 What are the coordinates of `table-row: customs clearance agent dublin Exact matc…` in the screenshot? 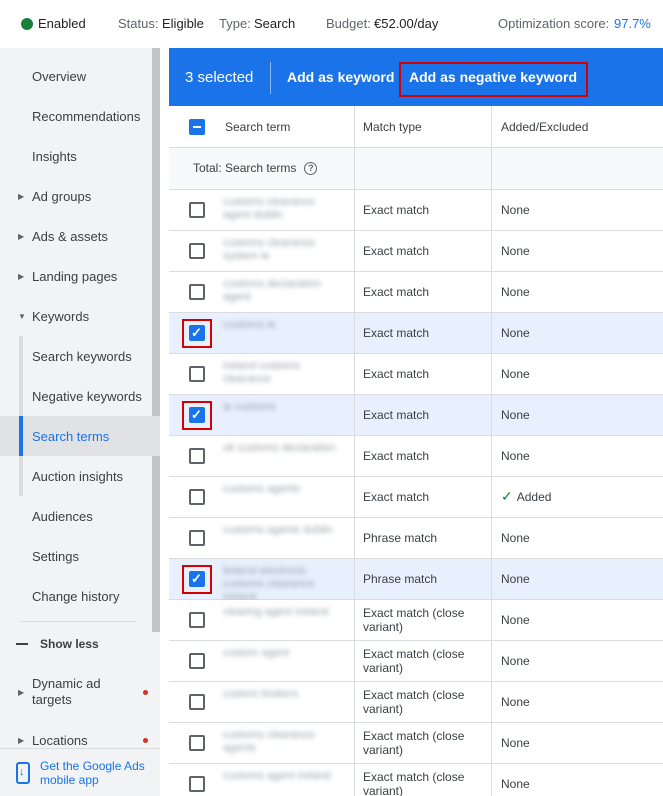 It's located at (416, 210).